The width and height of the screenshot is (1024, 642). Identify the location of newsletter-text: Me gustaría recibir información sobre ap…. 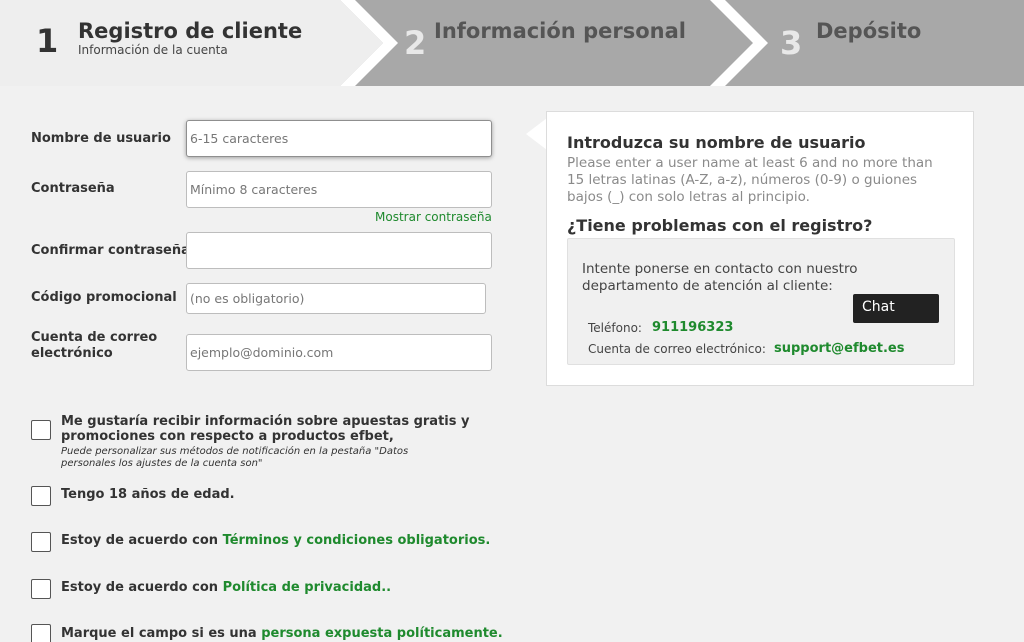
(265, 429).